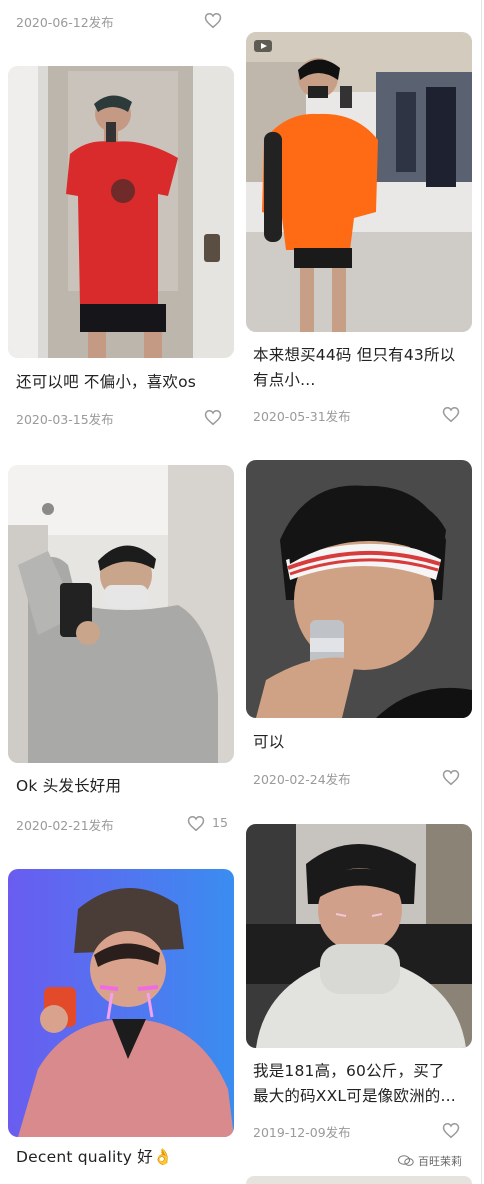  I want to click on post-caption: 还可以吧 不偏小，喜欢os, so click(106, 382).